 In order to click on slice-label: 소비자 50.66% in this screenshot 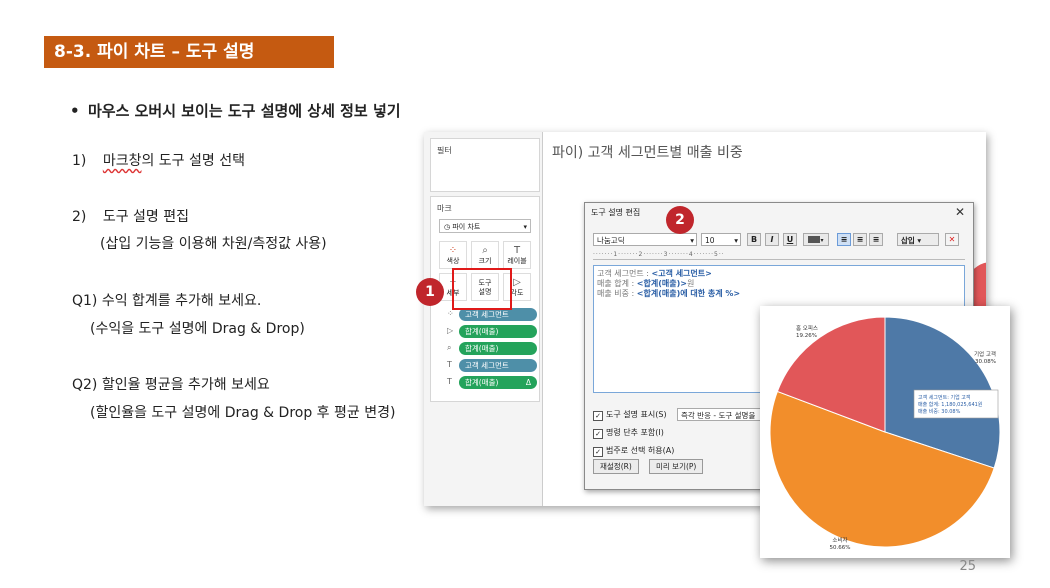, I will do `click(840, 543)`.